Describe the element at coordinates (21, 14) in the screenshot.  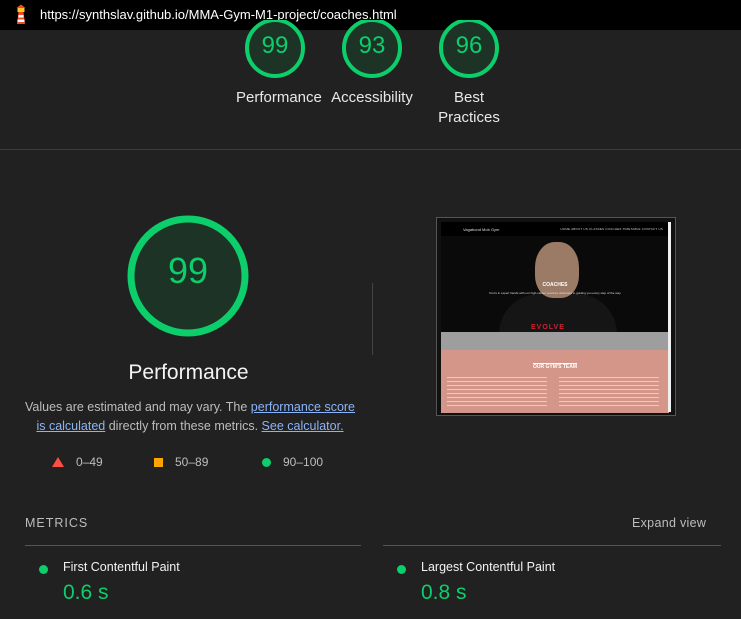
I see `lighthouse-icon` at that location.